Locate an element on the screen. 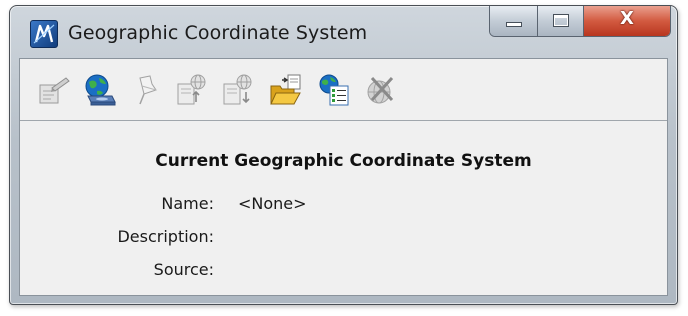  from-library-button is located at coordinates (100, 90).